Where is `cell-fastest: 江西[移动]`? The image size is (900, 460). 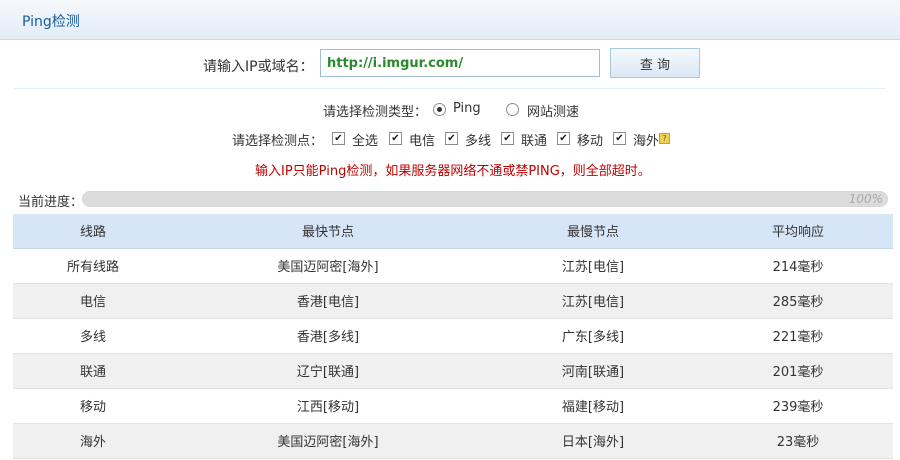 cell-fastest: 江西[移动] is located at coordinates (328, 406).